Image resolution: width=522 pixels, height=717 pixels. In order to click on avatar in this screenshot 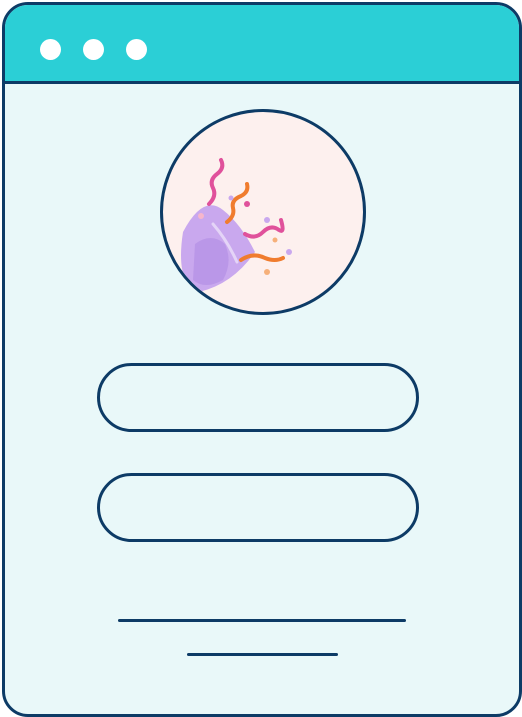, I will do `click(263, 212)`.